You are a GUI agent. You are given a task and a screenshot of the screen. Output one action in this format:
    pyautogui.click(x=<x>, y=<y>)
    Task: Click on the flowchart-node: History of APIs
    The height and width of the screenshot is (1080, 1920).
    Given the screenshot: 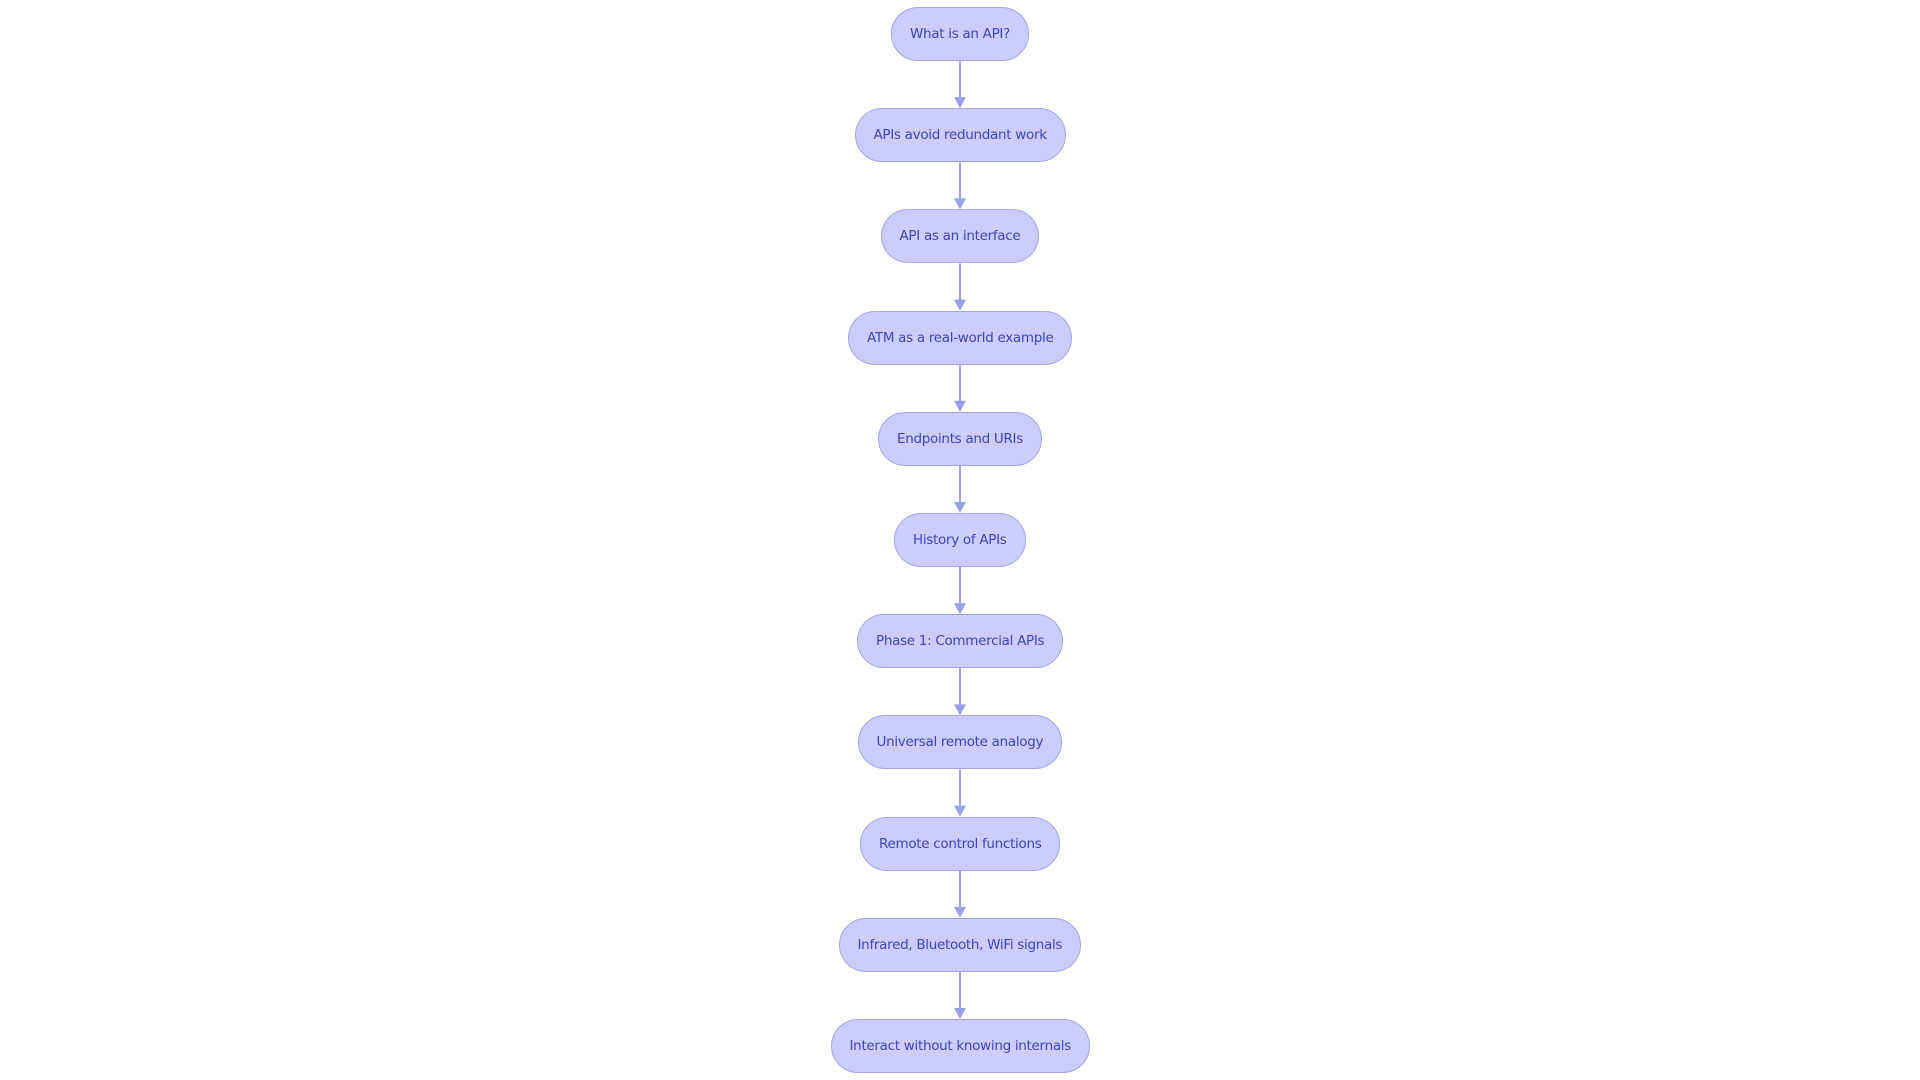 What is the action you would take?
    pyautogui.click(x=960, y=540)
    